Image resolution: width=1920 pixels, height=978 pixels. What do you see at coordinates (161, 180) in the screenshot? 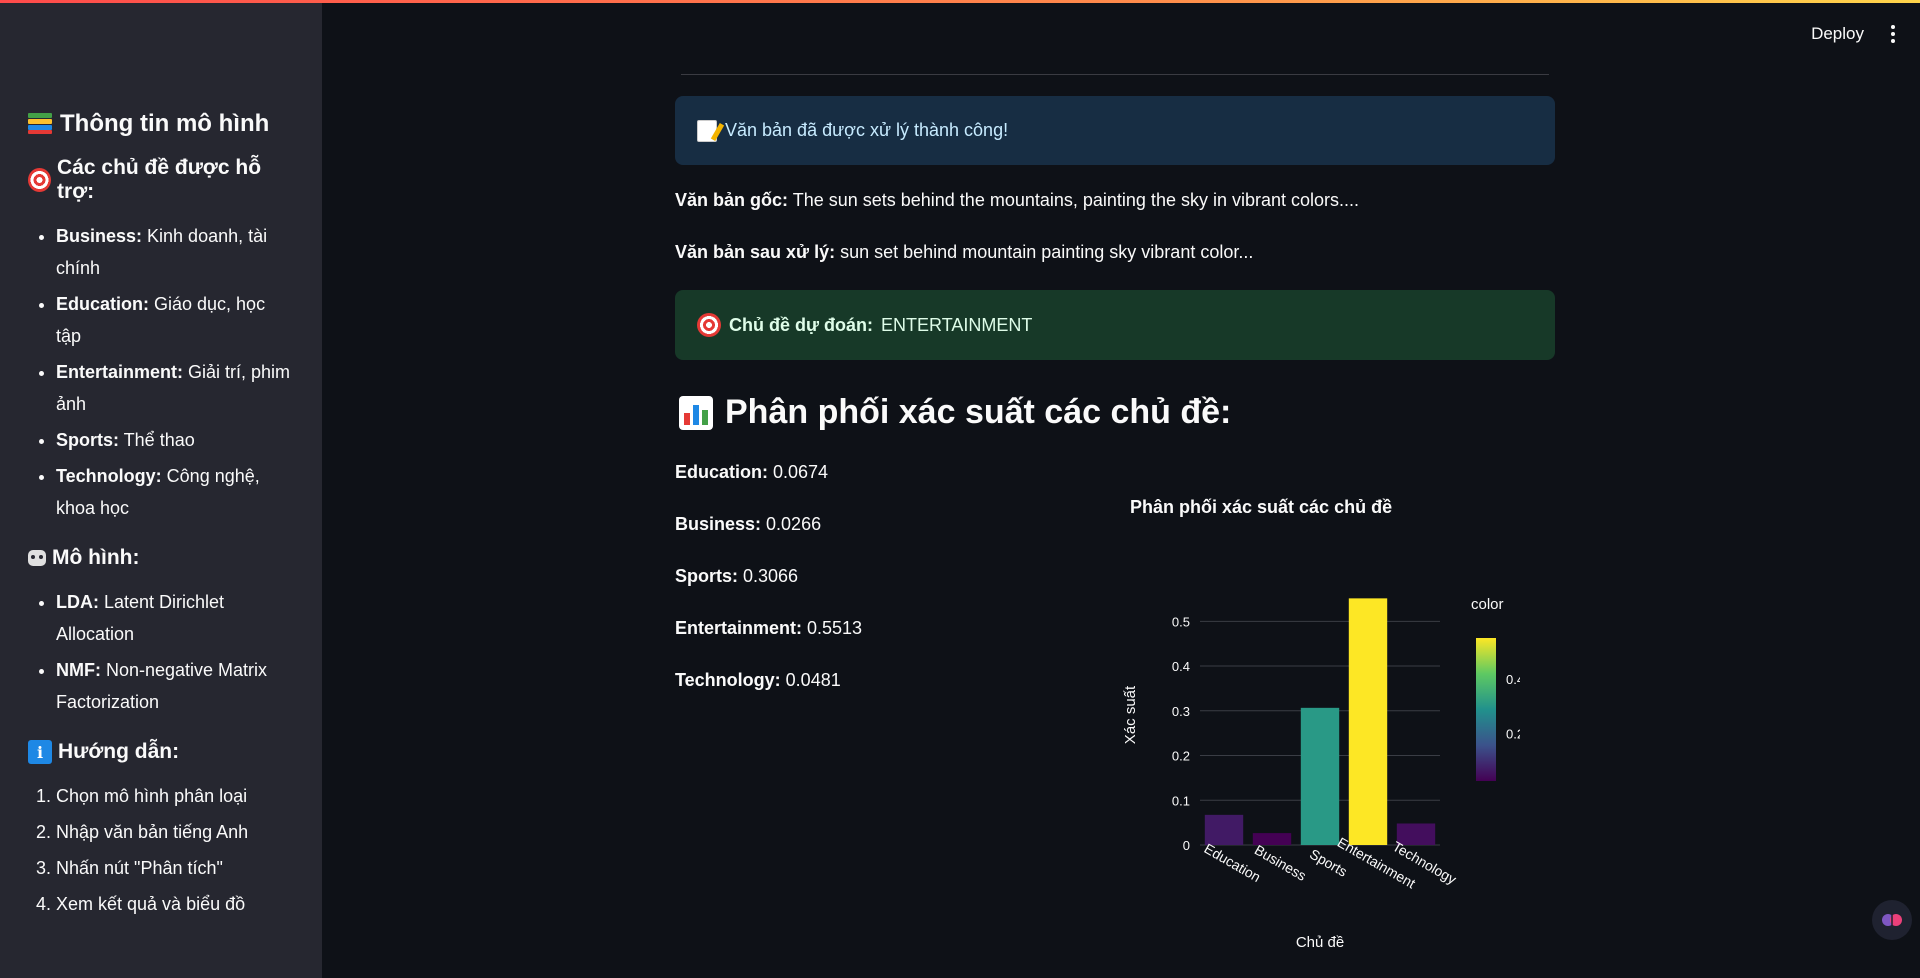
I see `topics-heading: Các chủ đề được hỗ trợ:` at bounding box center [161, 180].